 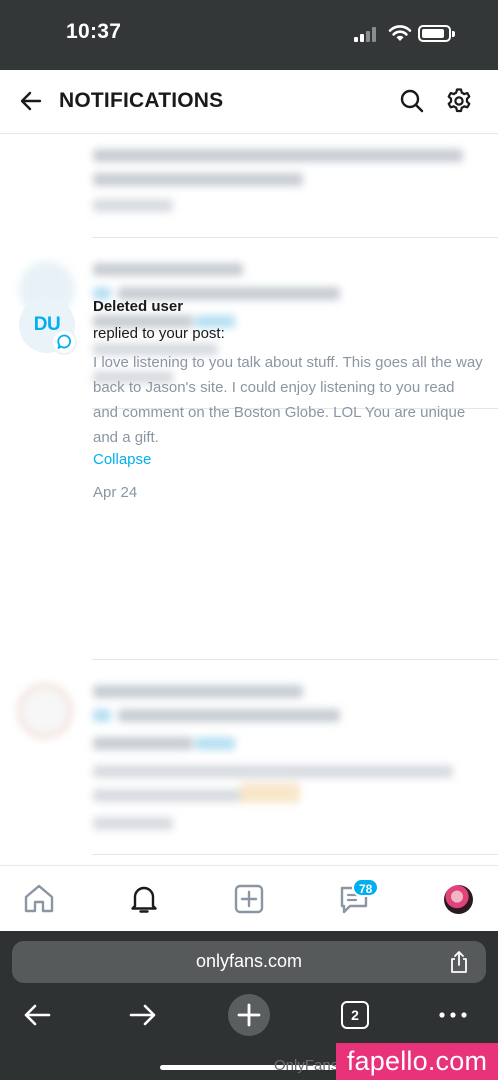 I want to click on wifi-icon, so click(x=400, y=33).